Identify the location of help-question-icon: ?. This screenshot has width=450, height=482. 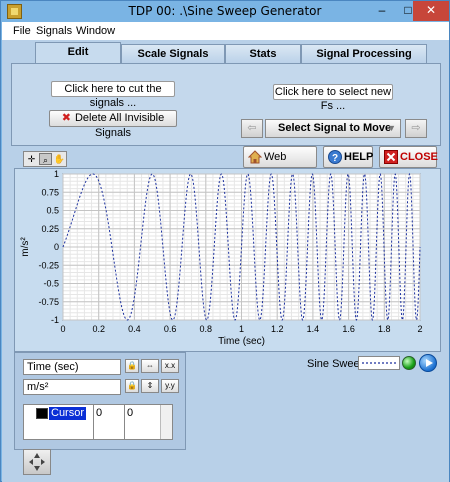
(335, 157).